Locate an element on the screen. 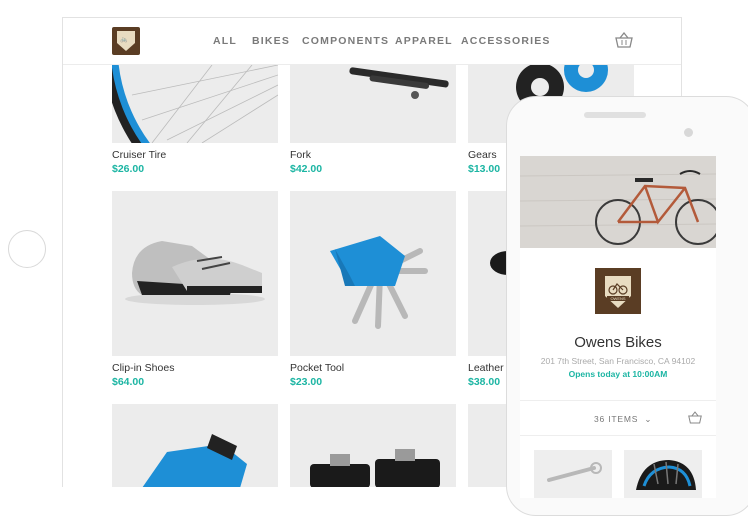 Image resolution: width=748 pixels, height=516 pixels. product-name: Pocket Tool is located at coordinates (317, 368).